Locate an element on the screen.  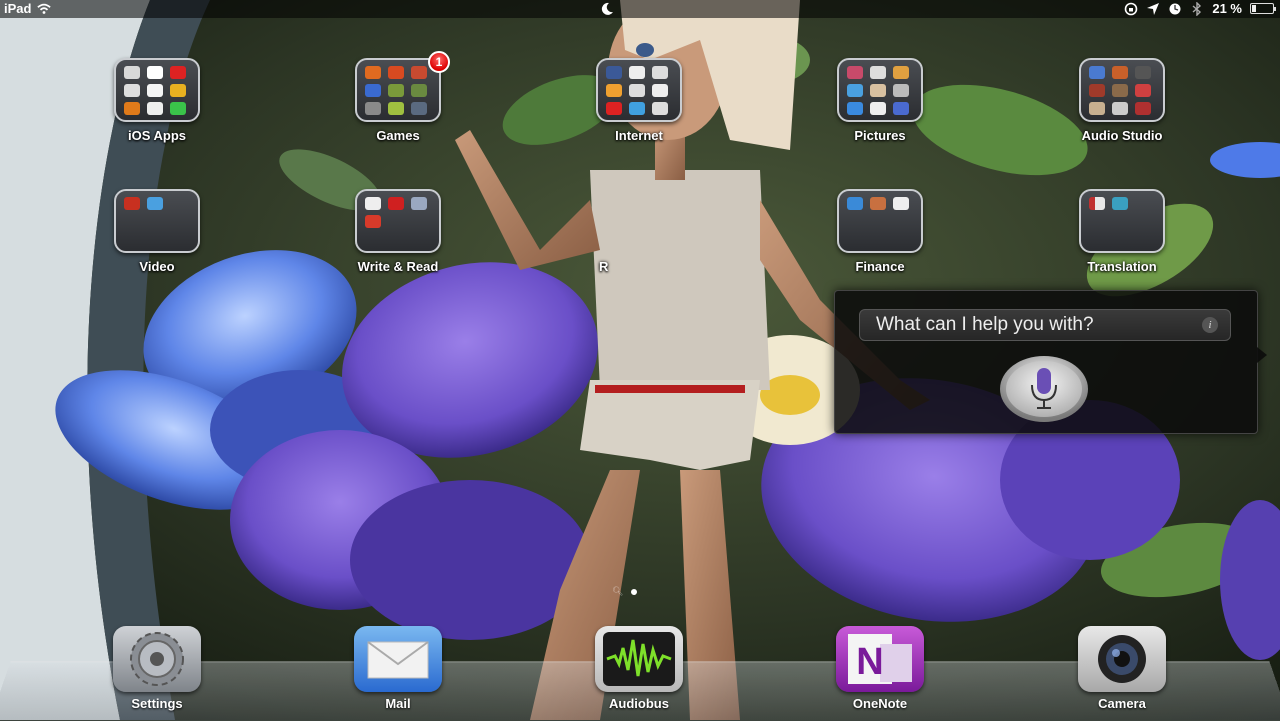
folder-label: Finance is located at coordinates (880, 266).